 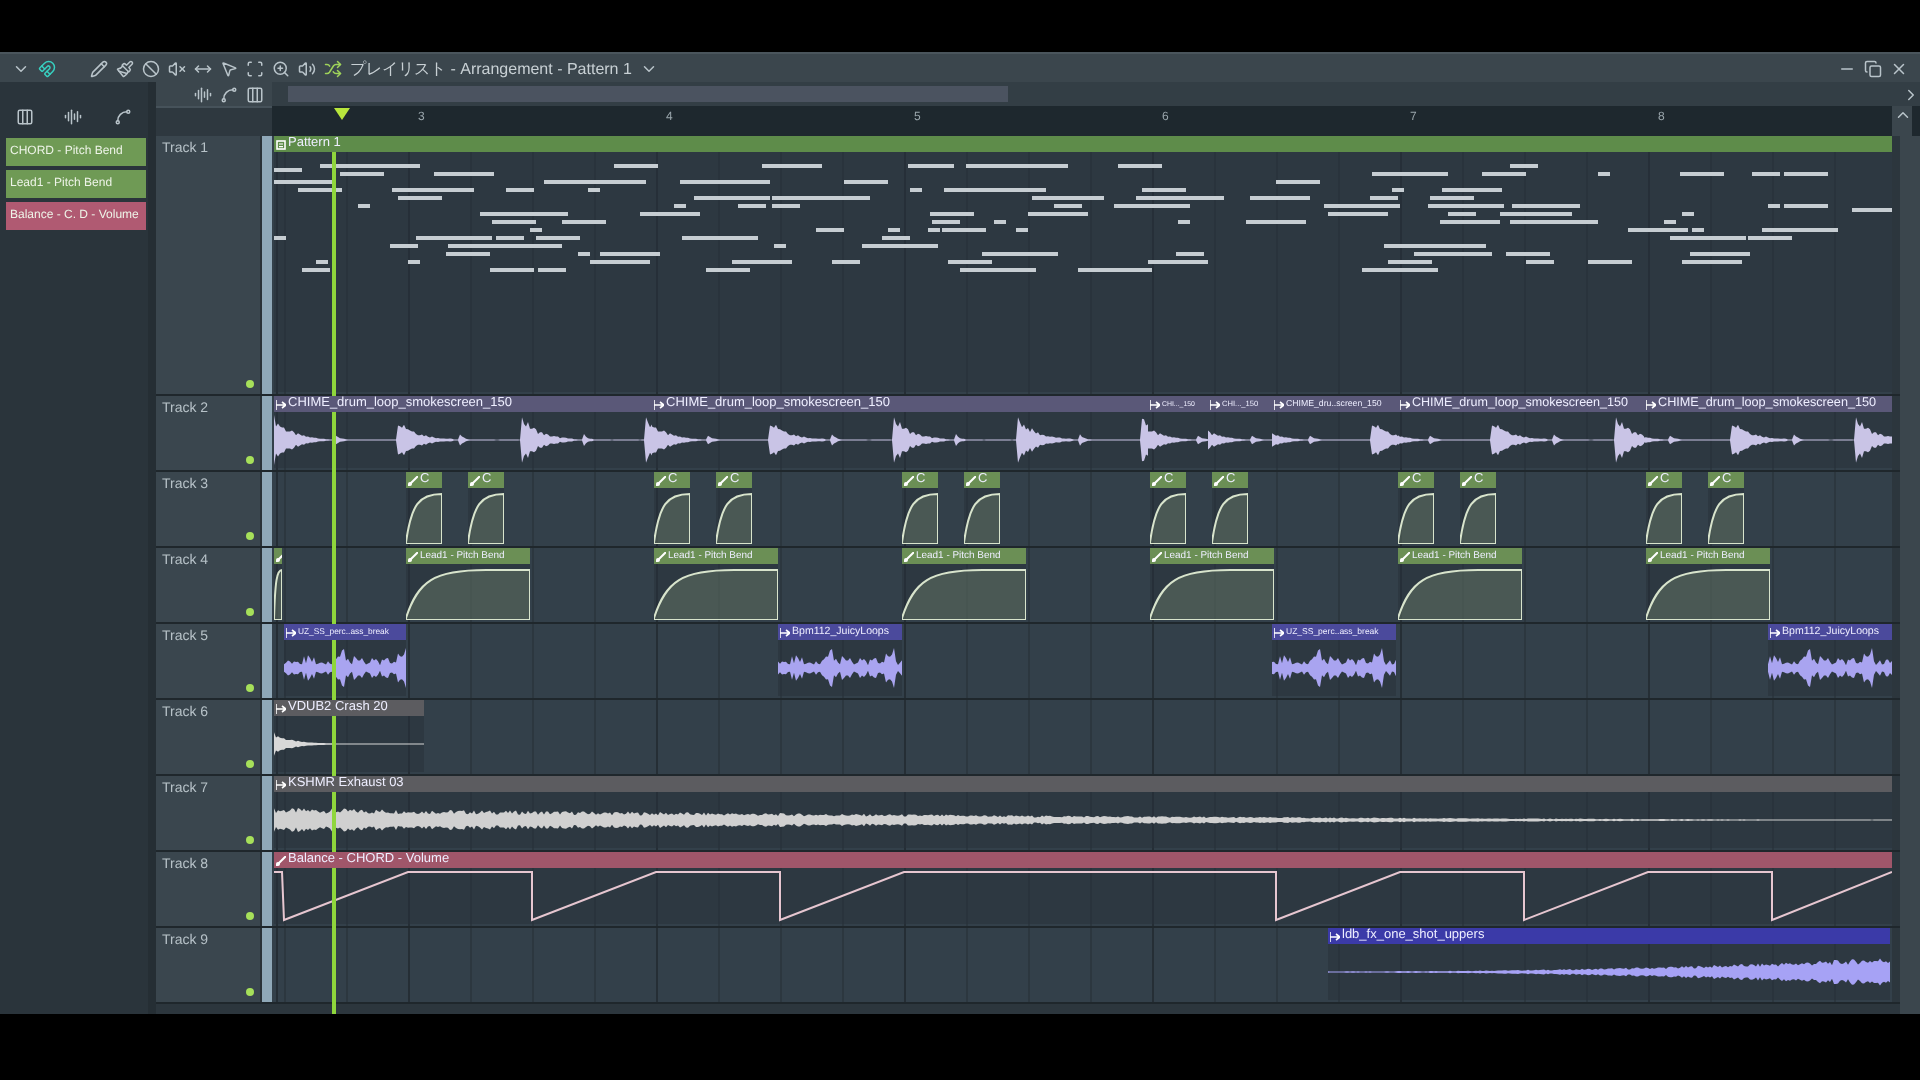 What do you see at coordinates (255, 68) in the screenshot?
I see `select-icon` at bounding box center [255, 68].